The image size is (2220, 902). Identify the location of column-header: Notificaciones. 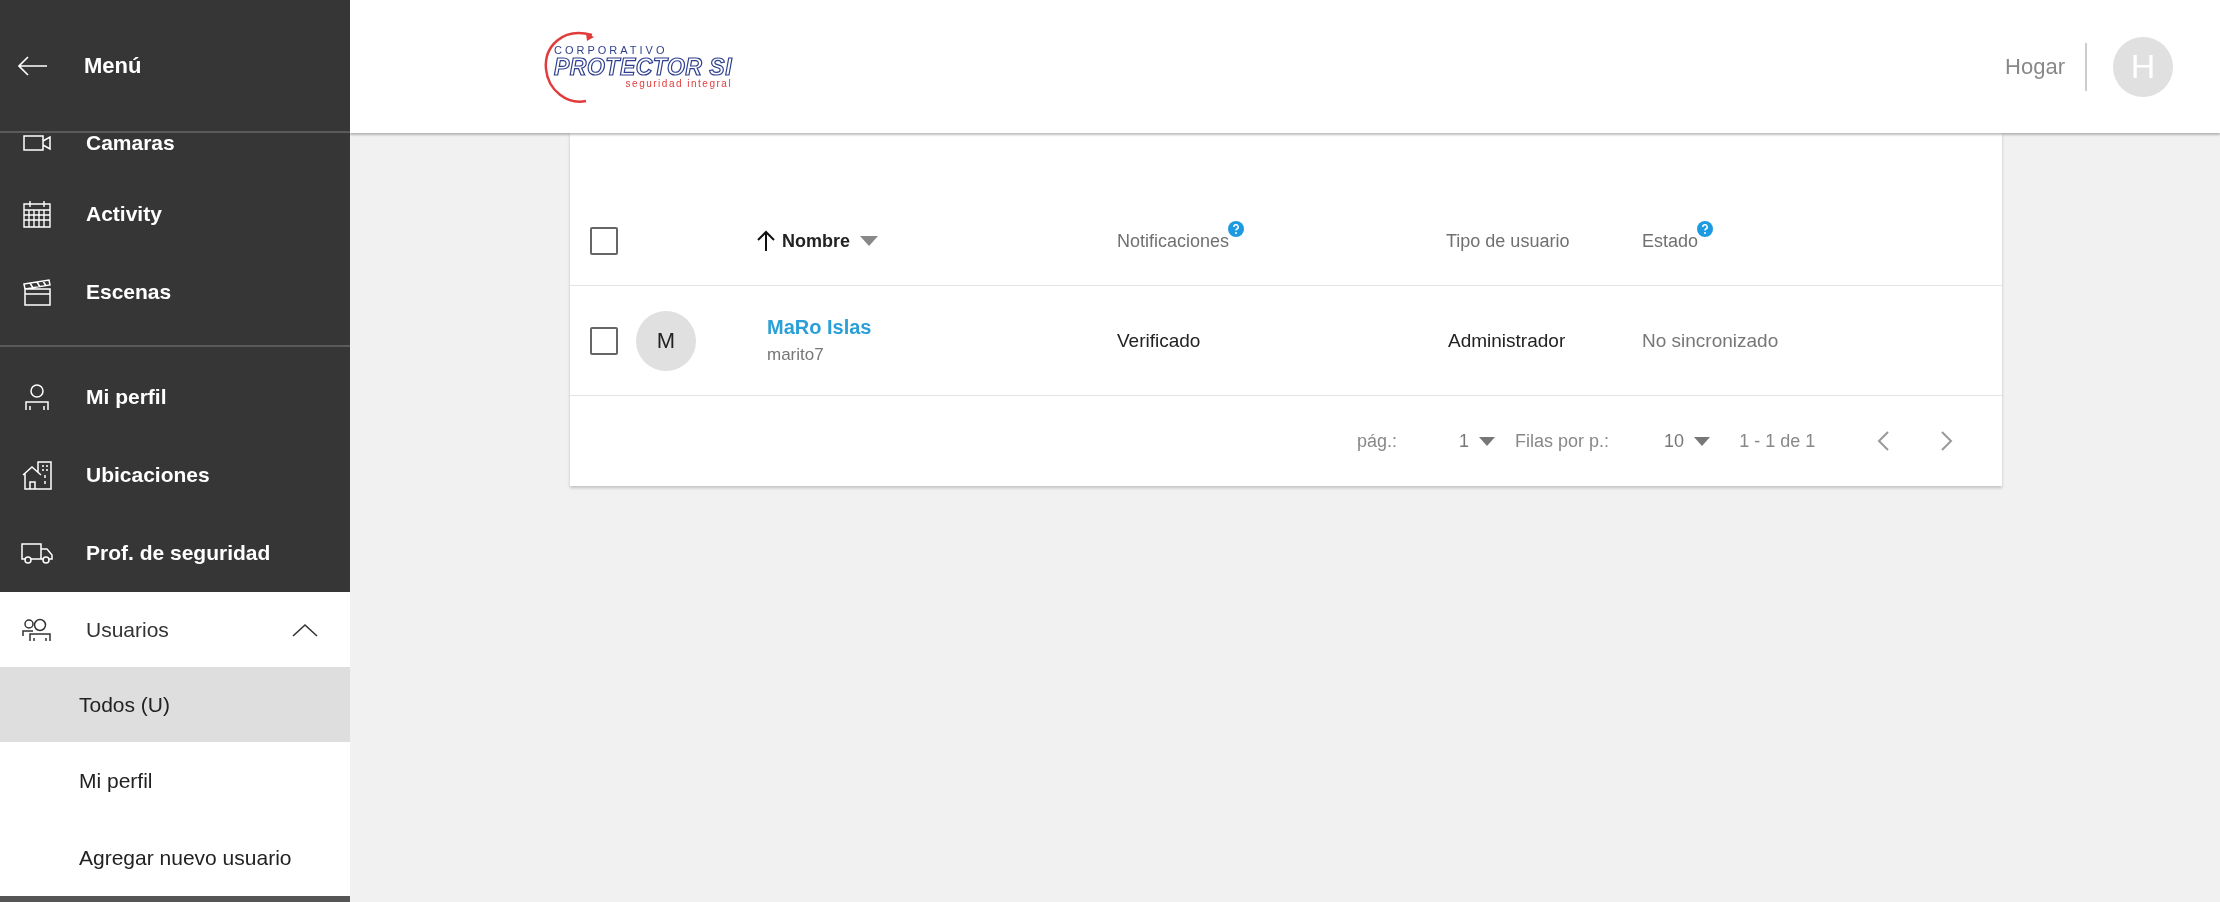
(1173, 241).